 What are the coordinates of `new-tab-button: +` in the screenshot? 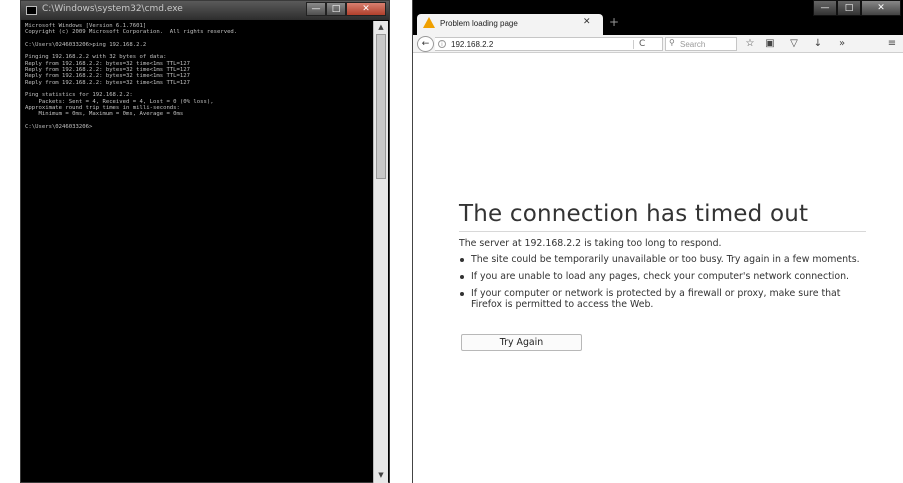 It's located at (614, 22).